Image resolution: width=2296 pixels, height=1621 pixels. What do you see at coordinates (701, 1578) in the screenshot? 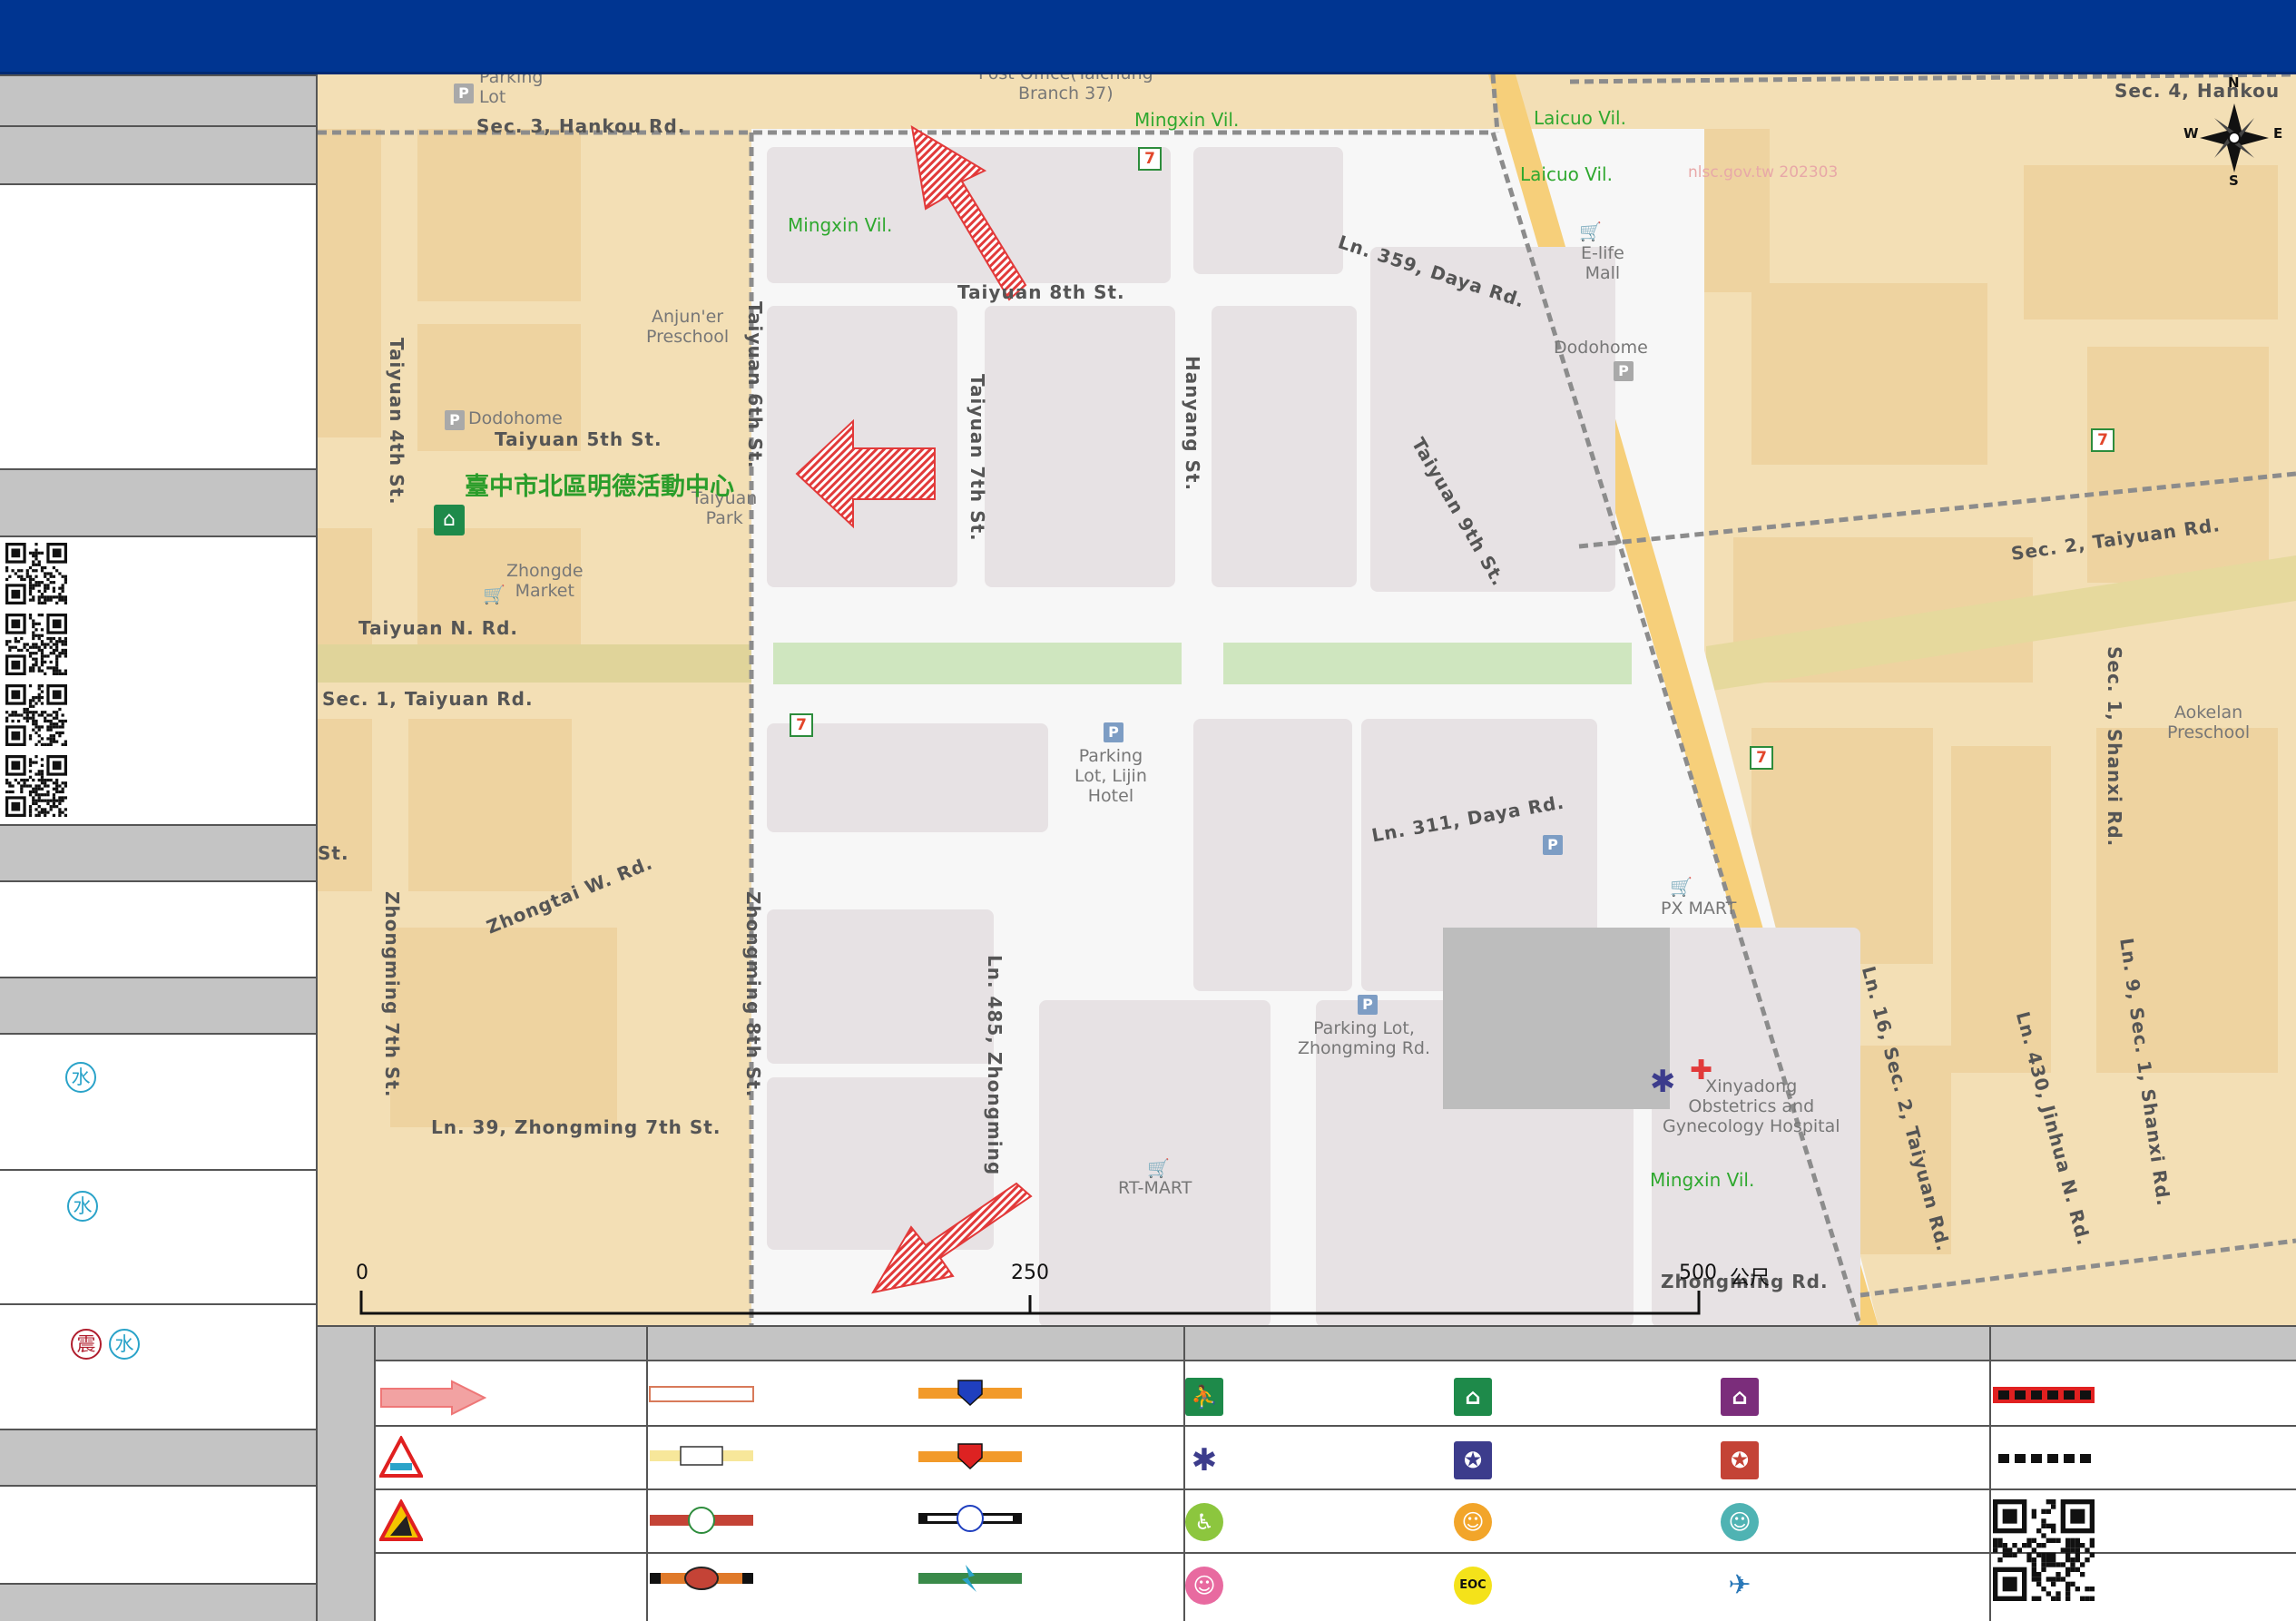
I see `road-symbol-expressway` at bounding box center [701, 1578].